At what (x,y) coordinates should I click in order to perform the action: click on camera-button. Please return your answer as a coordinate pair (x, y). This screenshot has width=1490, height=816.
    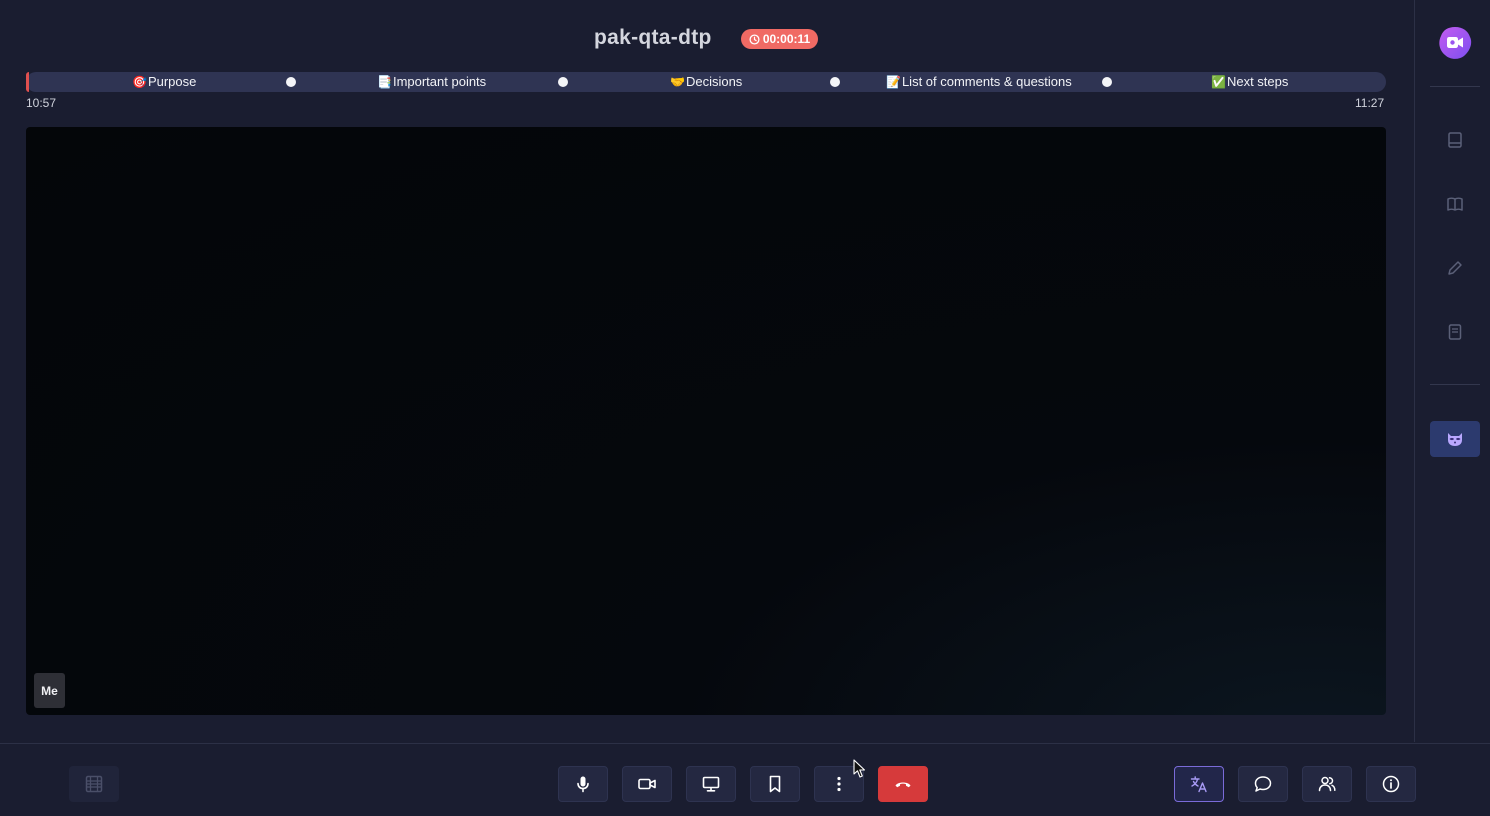
    Looking at the image, I should click on (647, 784).